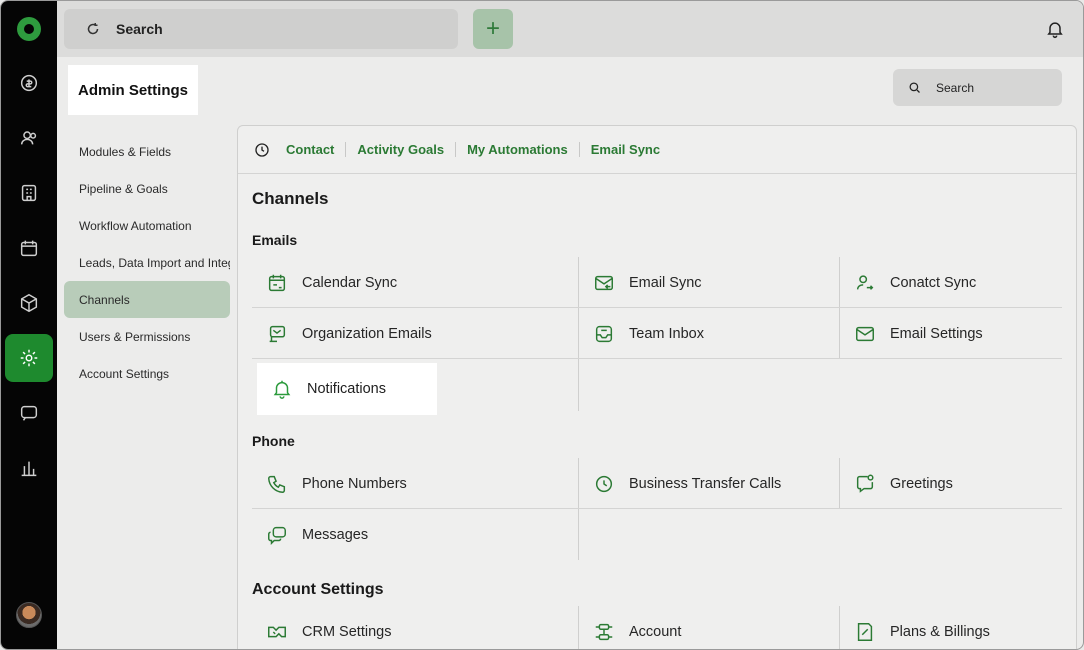  Describe the element at coordinates (147, 225) in the screenshot. I see `nav-item-workflow-automation: Workflow Automation` at that location.